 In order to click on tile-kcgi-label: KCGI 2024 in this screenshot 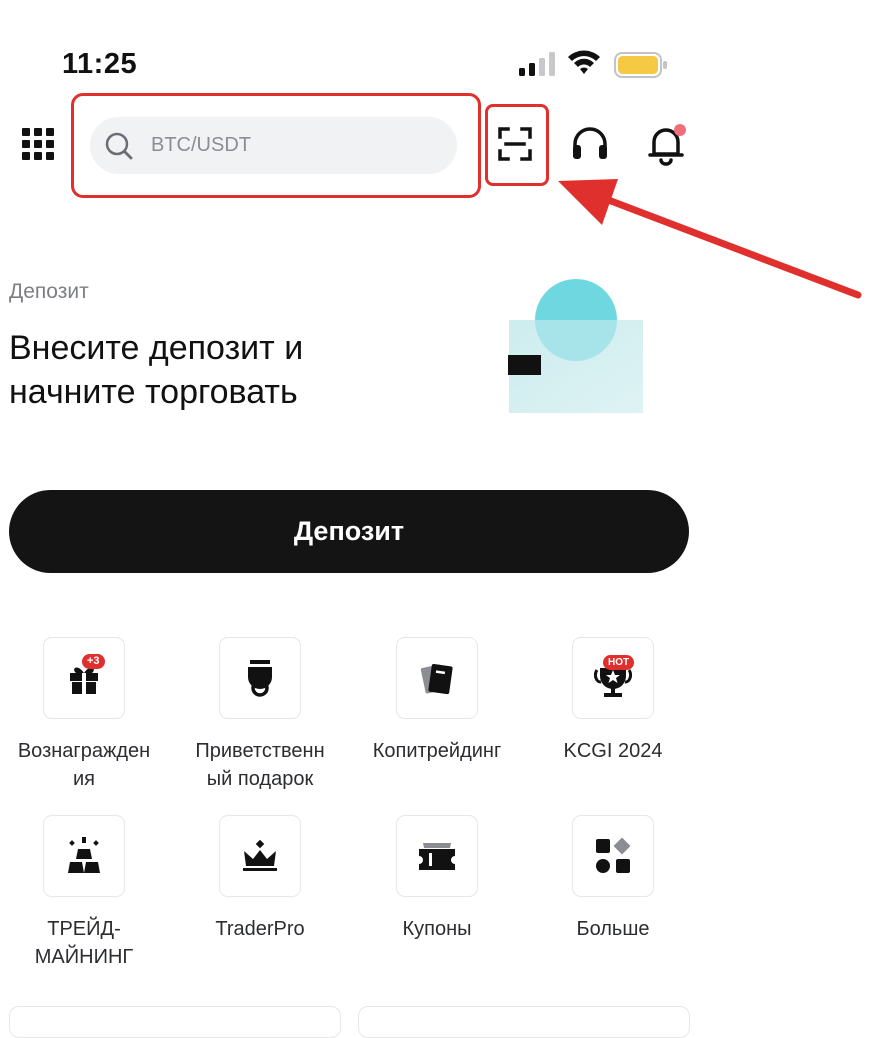, I will do `click(613, 751)`.